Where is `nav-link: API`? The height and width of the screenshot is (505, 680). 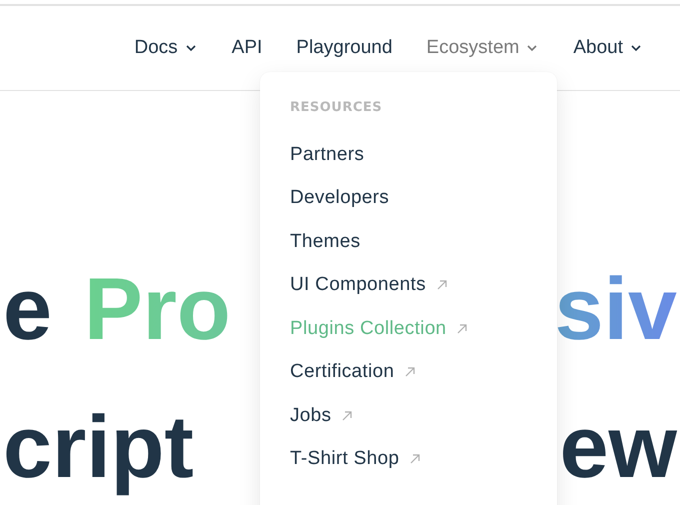
nav-link: API is located at coordinates (247, 48).